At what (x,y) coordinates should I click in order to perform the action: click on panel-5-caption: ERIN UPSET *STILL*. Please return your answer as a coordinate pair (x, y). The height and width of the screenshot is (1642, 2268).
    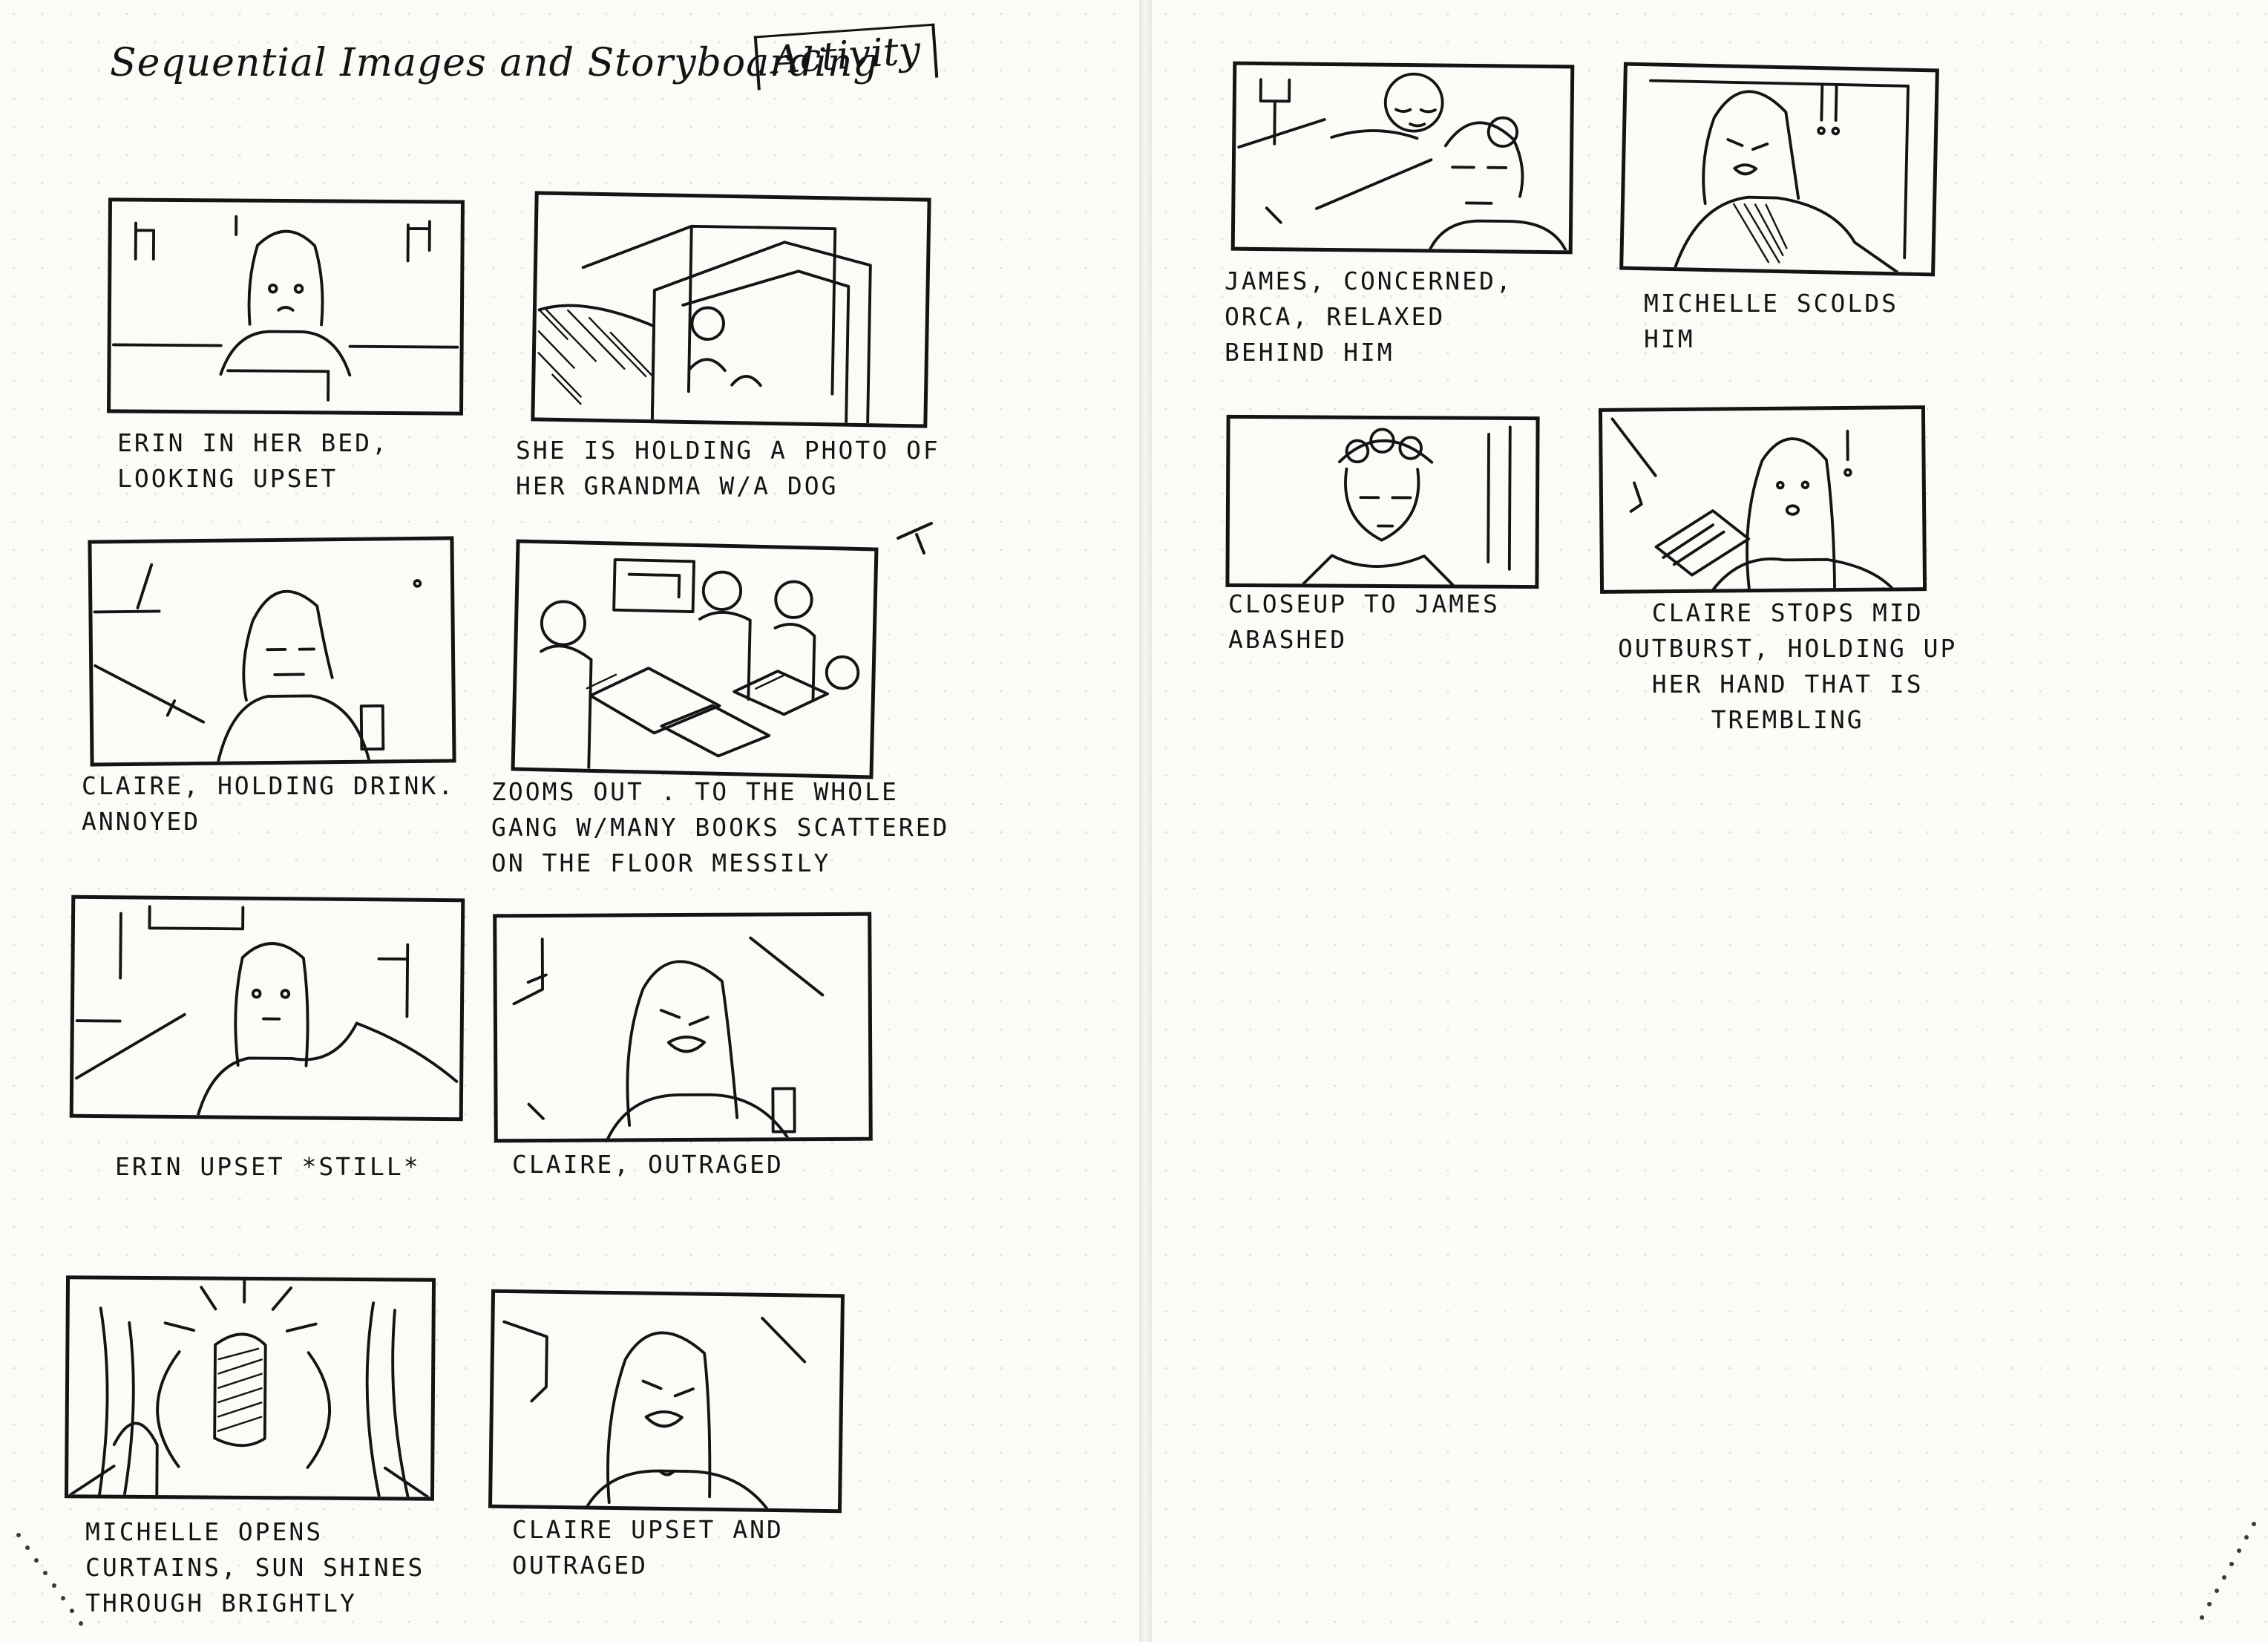
    Looking at the image, I should click on (268, 1166).